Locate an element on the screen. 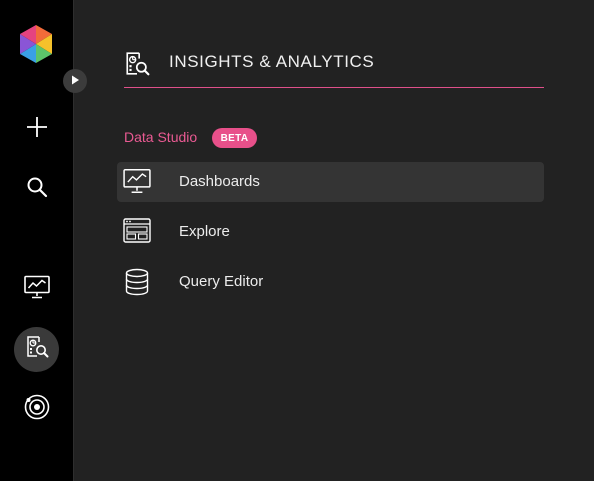  menu-item-label: Explore is located at coordinates (204, 231).